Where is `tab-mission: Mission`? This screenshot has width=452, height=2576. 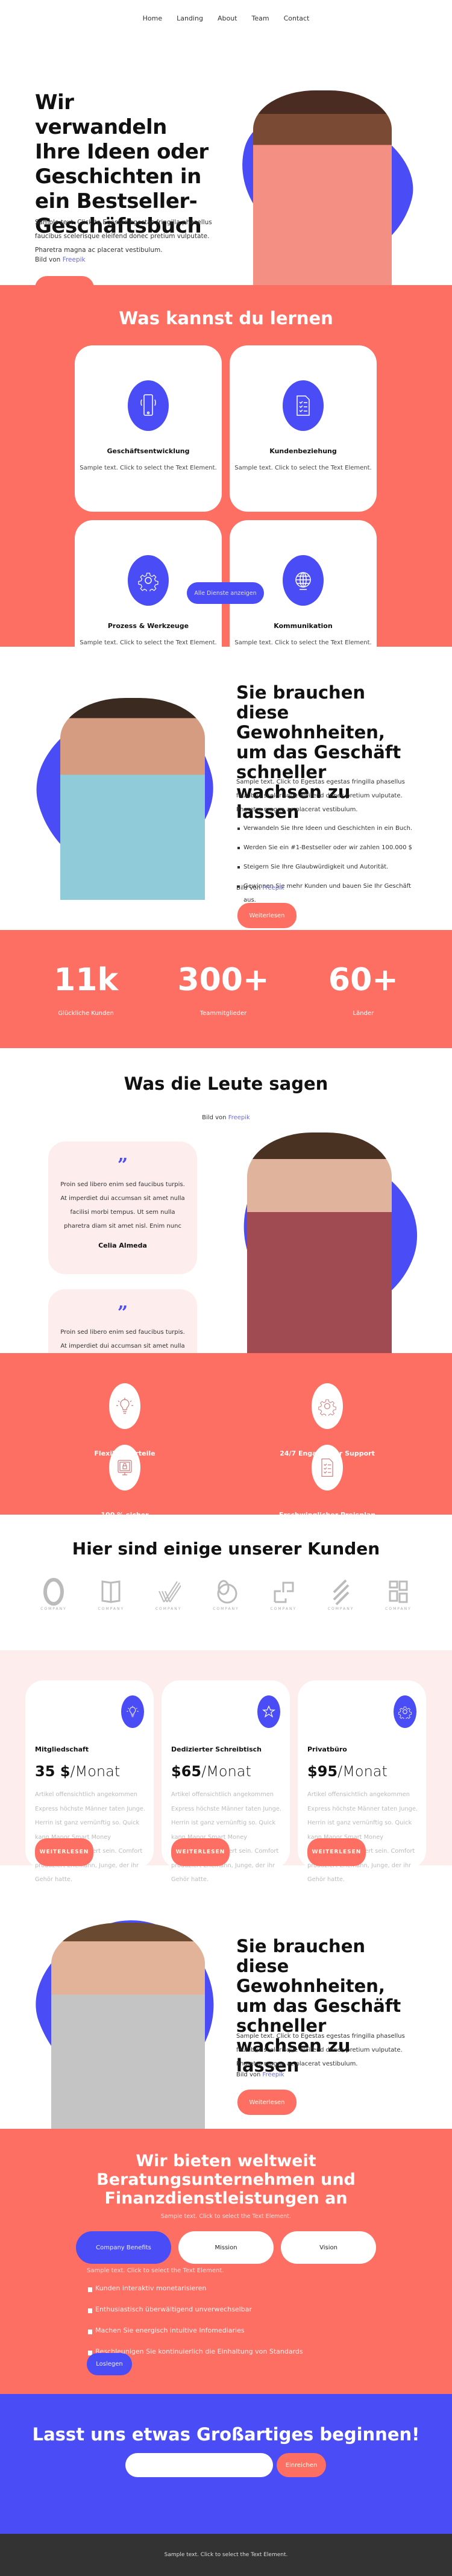 tab-mission: Mission is located at coordinates (226, 2247).